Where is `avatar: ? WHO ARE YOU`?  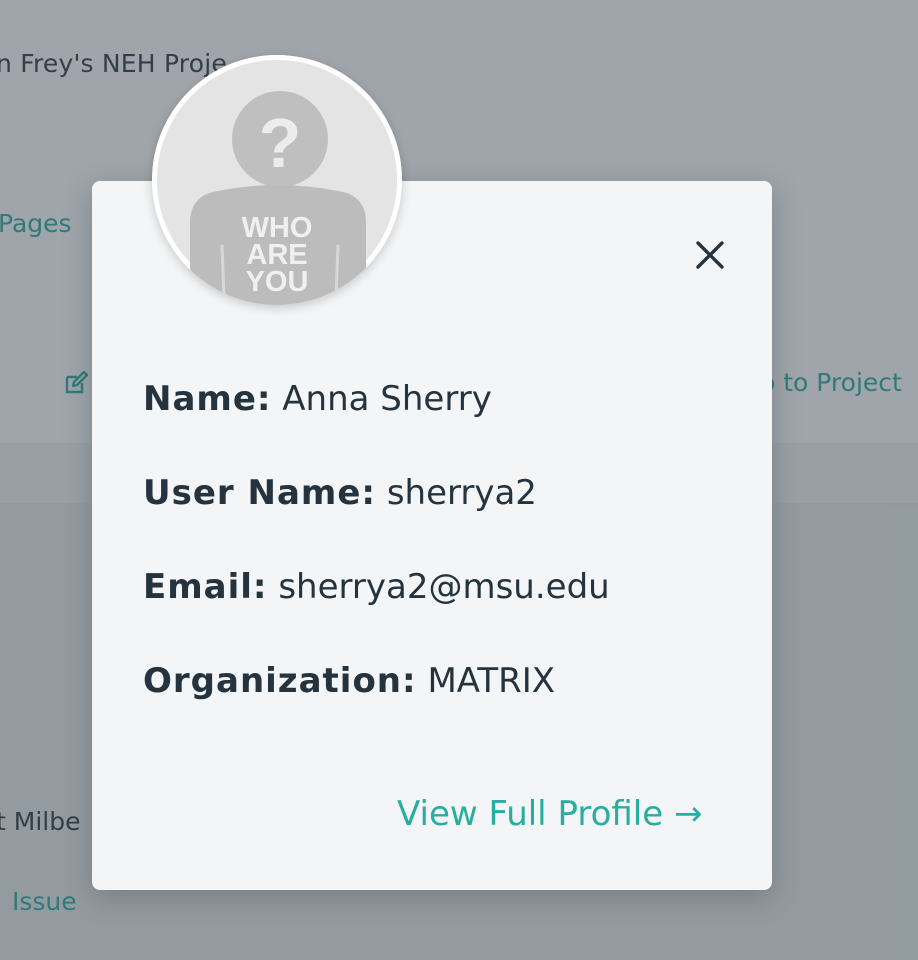
avatar: ? WHO ARE YOU is located at coordinates (277, 180).